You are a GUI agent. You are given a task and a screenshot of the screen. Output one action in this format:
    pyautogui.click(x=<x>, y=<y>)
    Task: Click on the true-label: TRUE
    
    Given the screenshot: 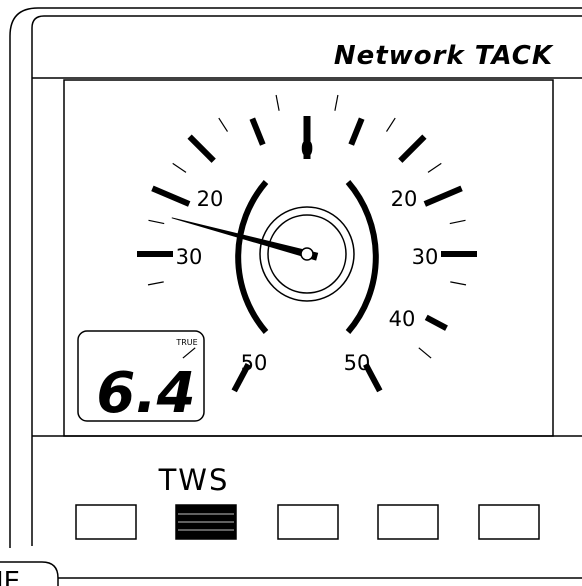 What is the action you would take?
    pyautogui.click(x=186, y=342)
    